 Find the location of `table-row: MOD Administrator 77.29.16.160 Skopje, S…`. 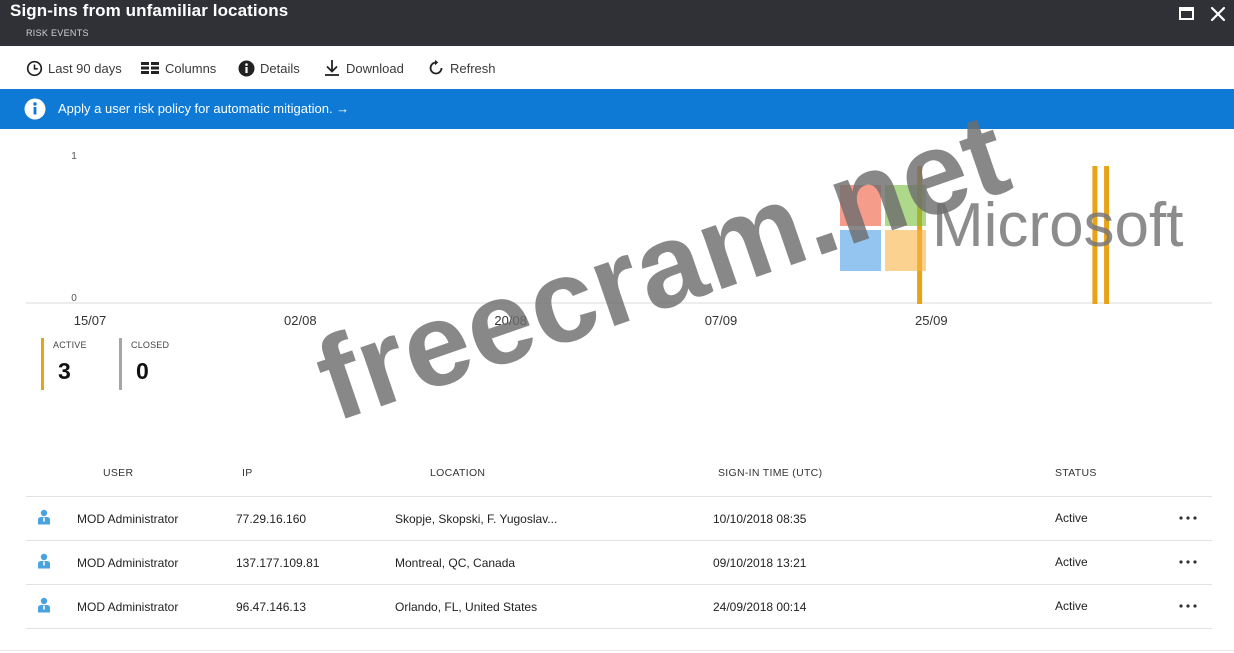

table-row: MOD Administrator 77.29.16.160 Skopje, S… is located at coordinates (619, 519).